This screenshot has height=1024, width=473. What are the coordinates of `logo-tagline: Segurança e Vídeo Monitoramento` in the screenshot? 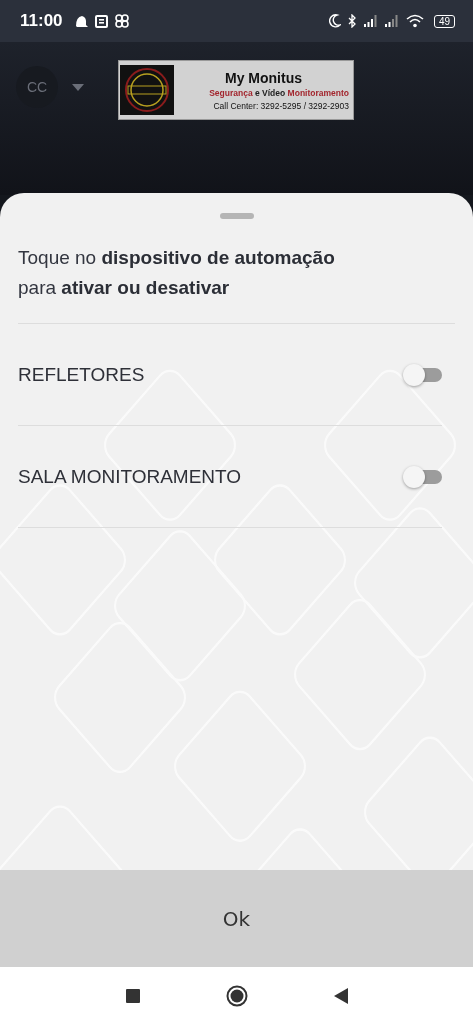 It's located at (279, 92).